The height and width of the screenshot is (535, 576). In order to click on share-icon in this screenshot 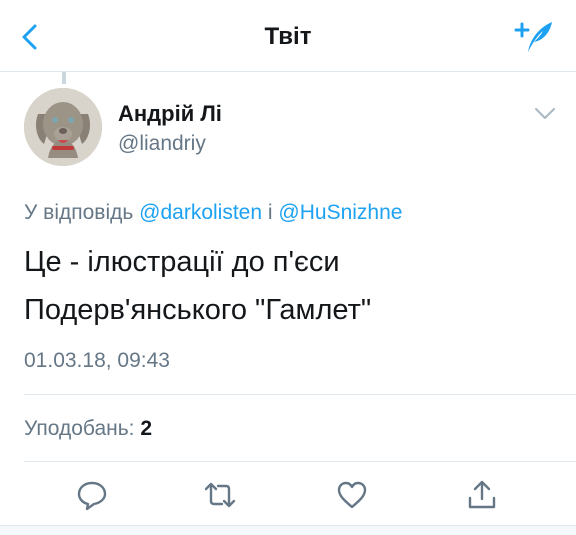, I will do `click(482, 494)`.